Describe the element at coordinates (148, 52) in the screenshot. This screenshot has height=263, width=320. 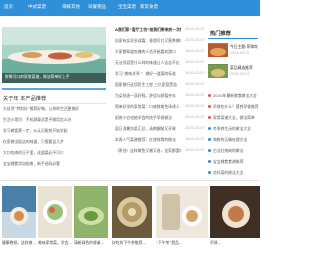
I see `news-item-title: 大家都知道吃辣的人也开始喜欢甜口` at that location.